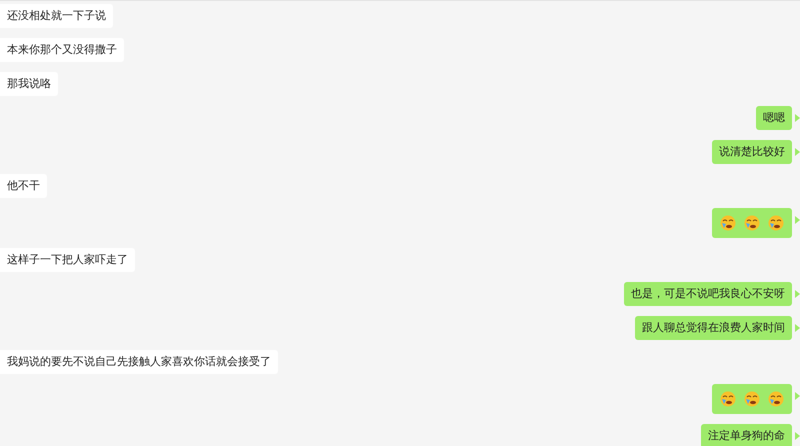 The height and width of the screenshot is (446, 800). What do you see at coordinates (746, 435) in the screenshot?
I see `message-bubble: 注定单身狗的命` at bounding box center [746, 435].